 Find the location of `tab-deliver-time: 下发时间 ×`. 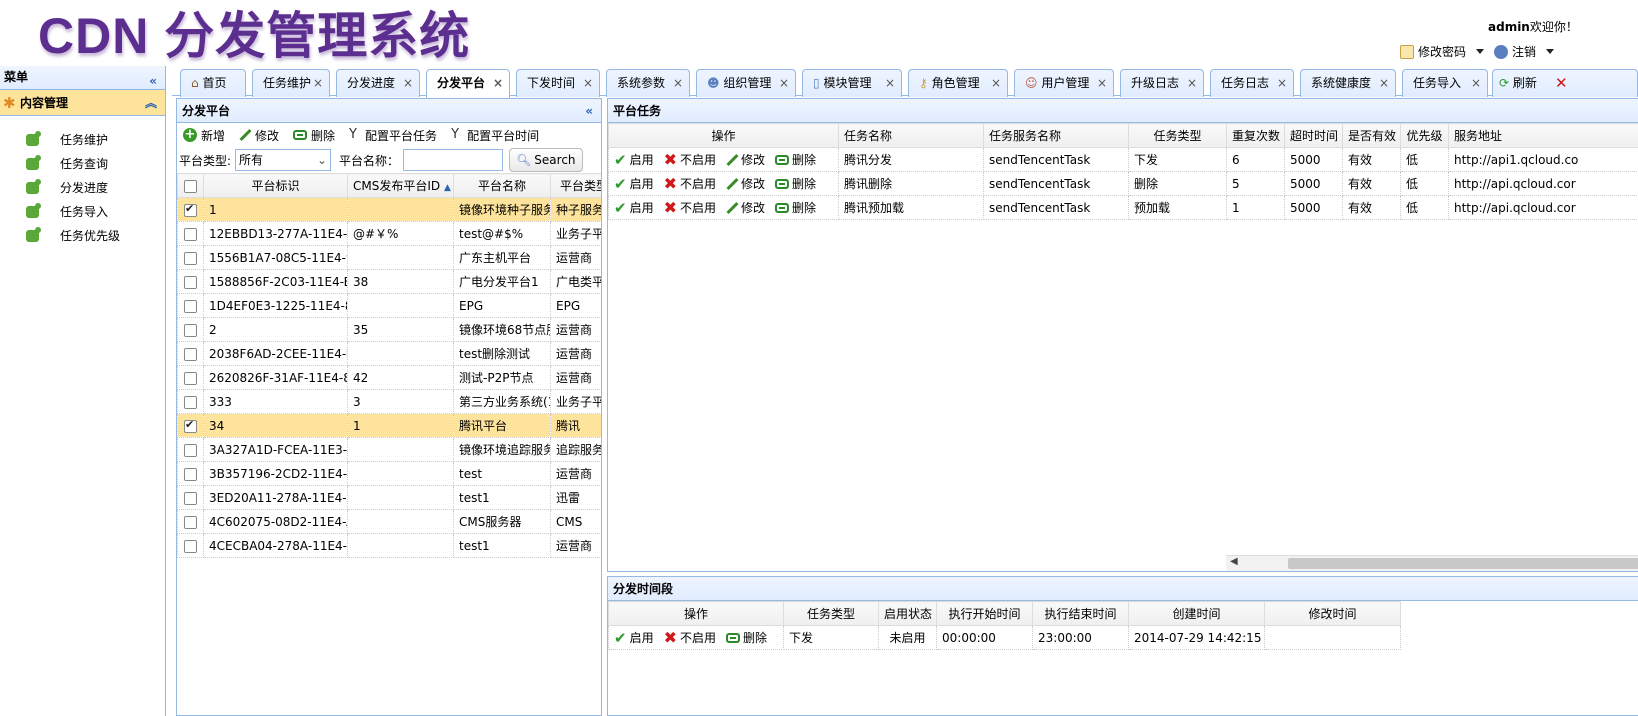

tab-deliver-time: 下发时间 × is located at coordinates (558, 83).